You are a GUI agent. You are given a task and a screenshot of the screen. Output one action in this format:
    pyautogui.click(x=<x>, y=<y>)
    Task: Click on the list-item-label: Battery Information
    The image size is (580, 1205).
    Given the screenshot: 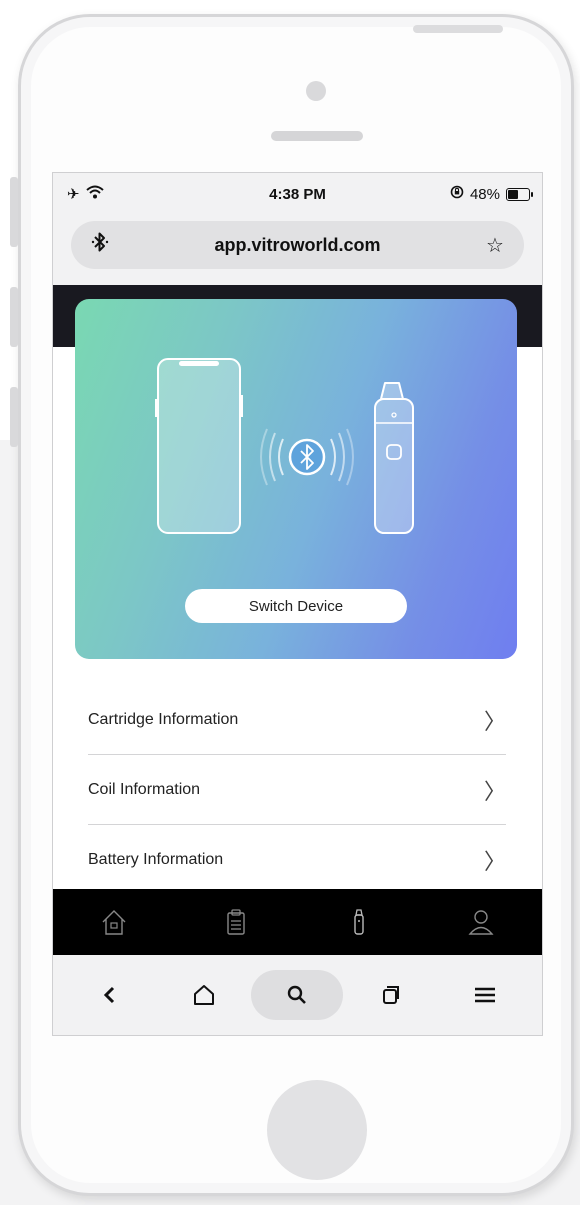 What is the action you would take?
    pyautogui.click(x=156, y=859)
    